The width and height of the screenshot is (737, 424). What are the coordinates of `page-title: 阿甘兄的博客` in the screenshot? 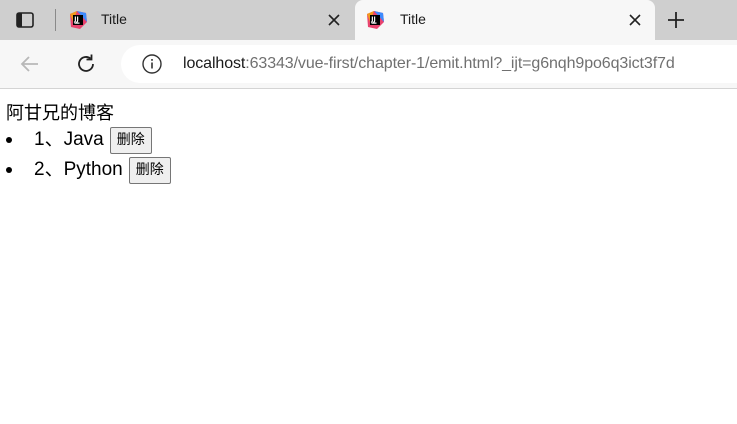 It's located at (60, 113).